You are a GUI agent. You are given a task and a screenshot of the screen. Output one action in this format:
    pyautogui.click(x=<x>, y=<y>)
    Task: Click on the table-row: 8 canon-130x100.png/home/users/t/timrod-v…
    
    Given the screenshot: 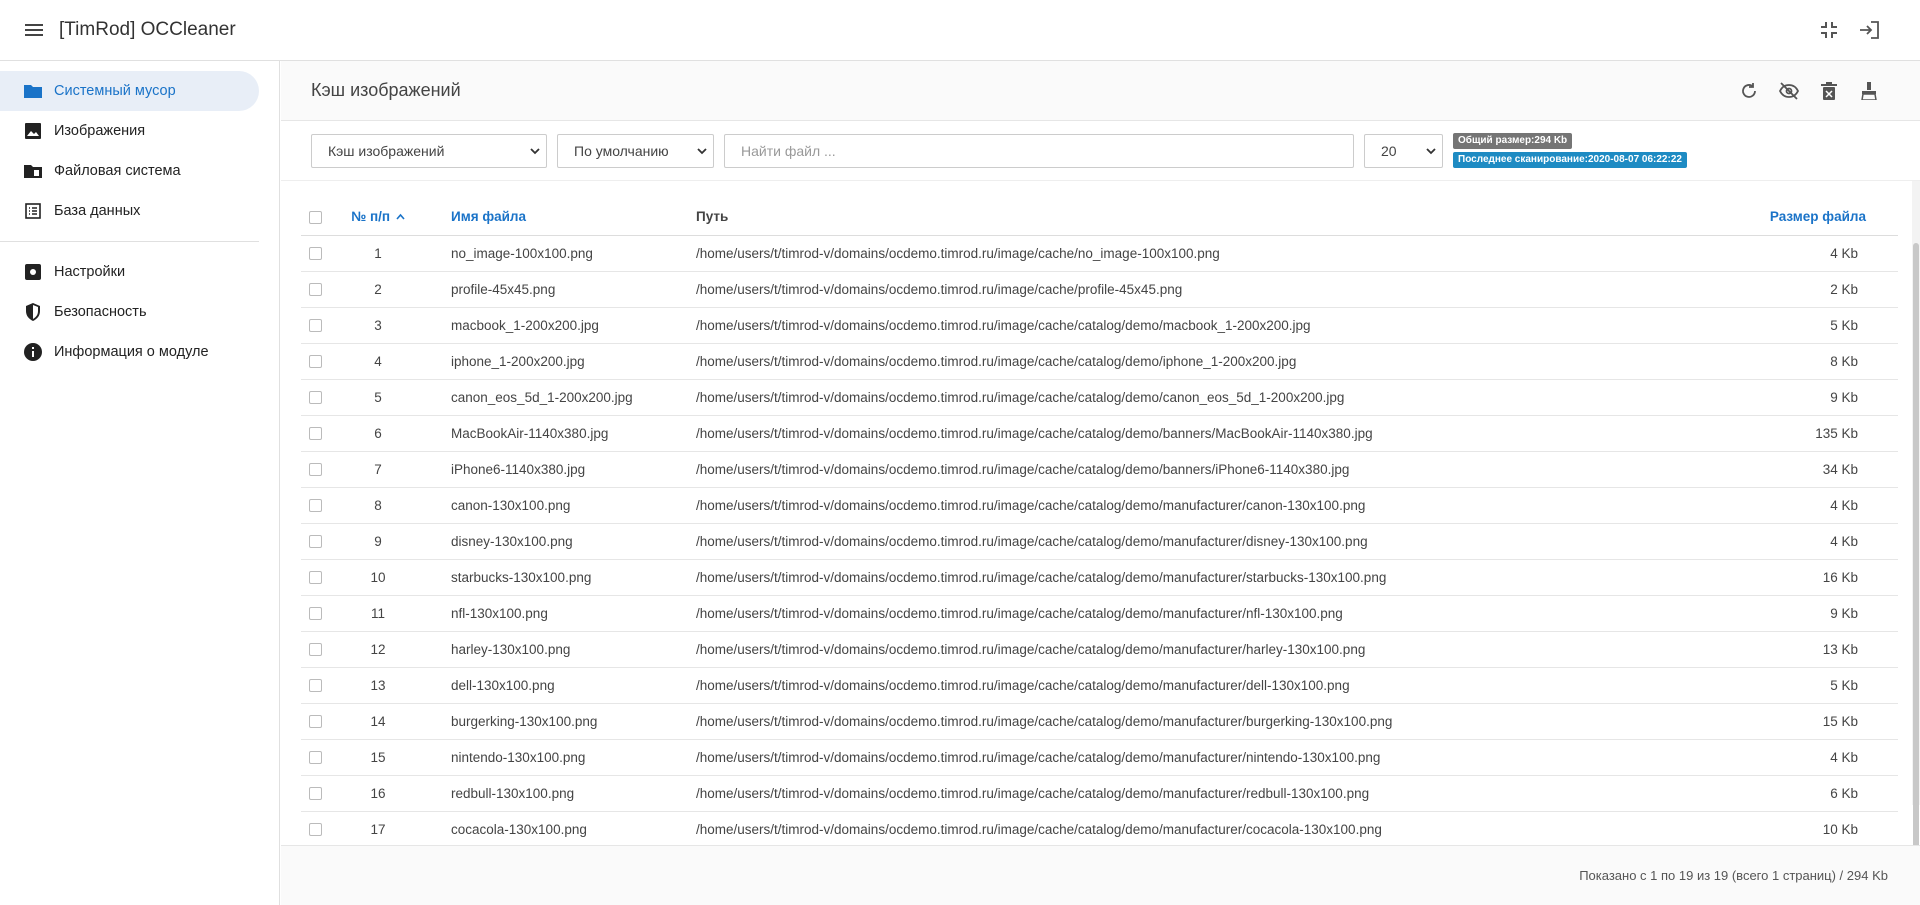 What is the action you would take?
    pyautogui.click(x=1099, y=505)
    